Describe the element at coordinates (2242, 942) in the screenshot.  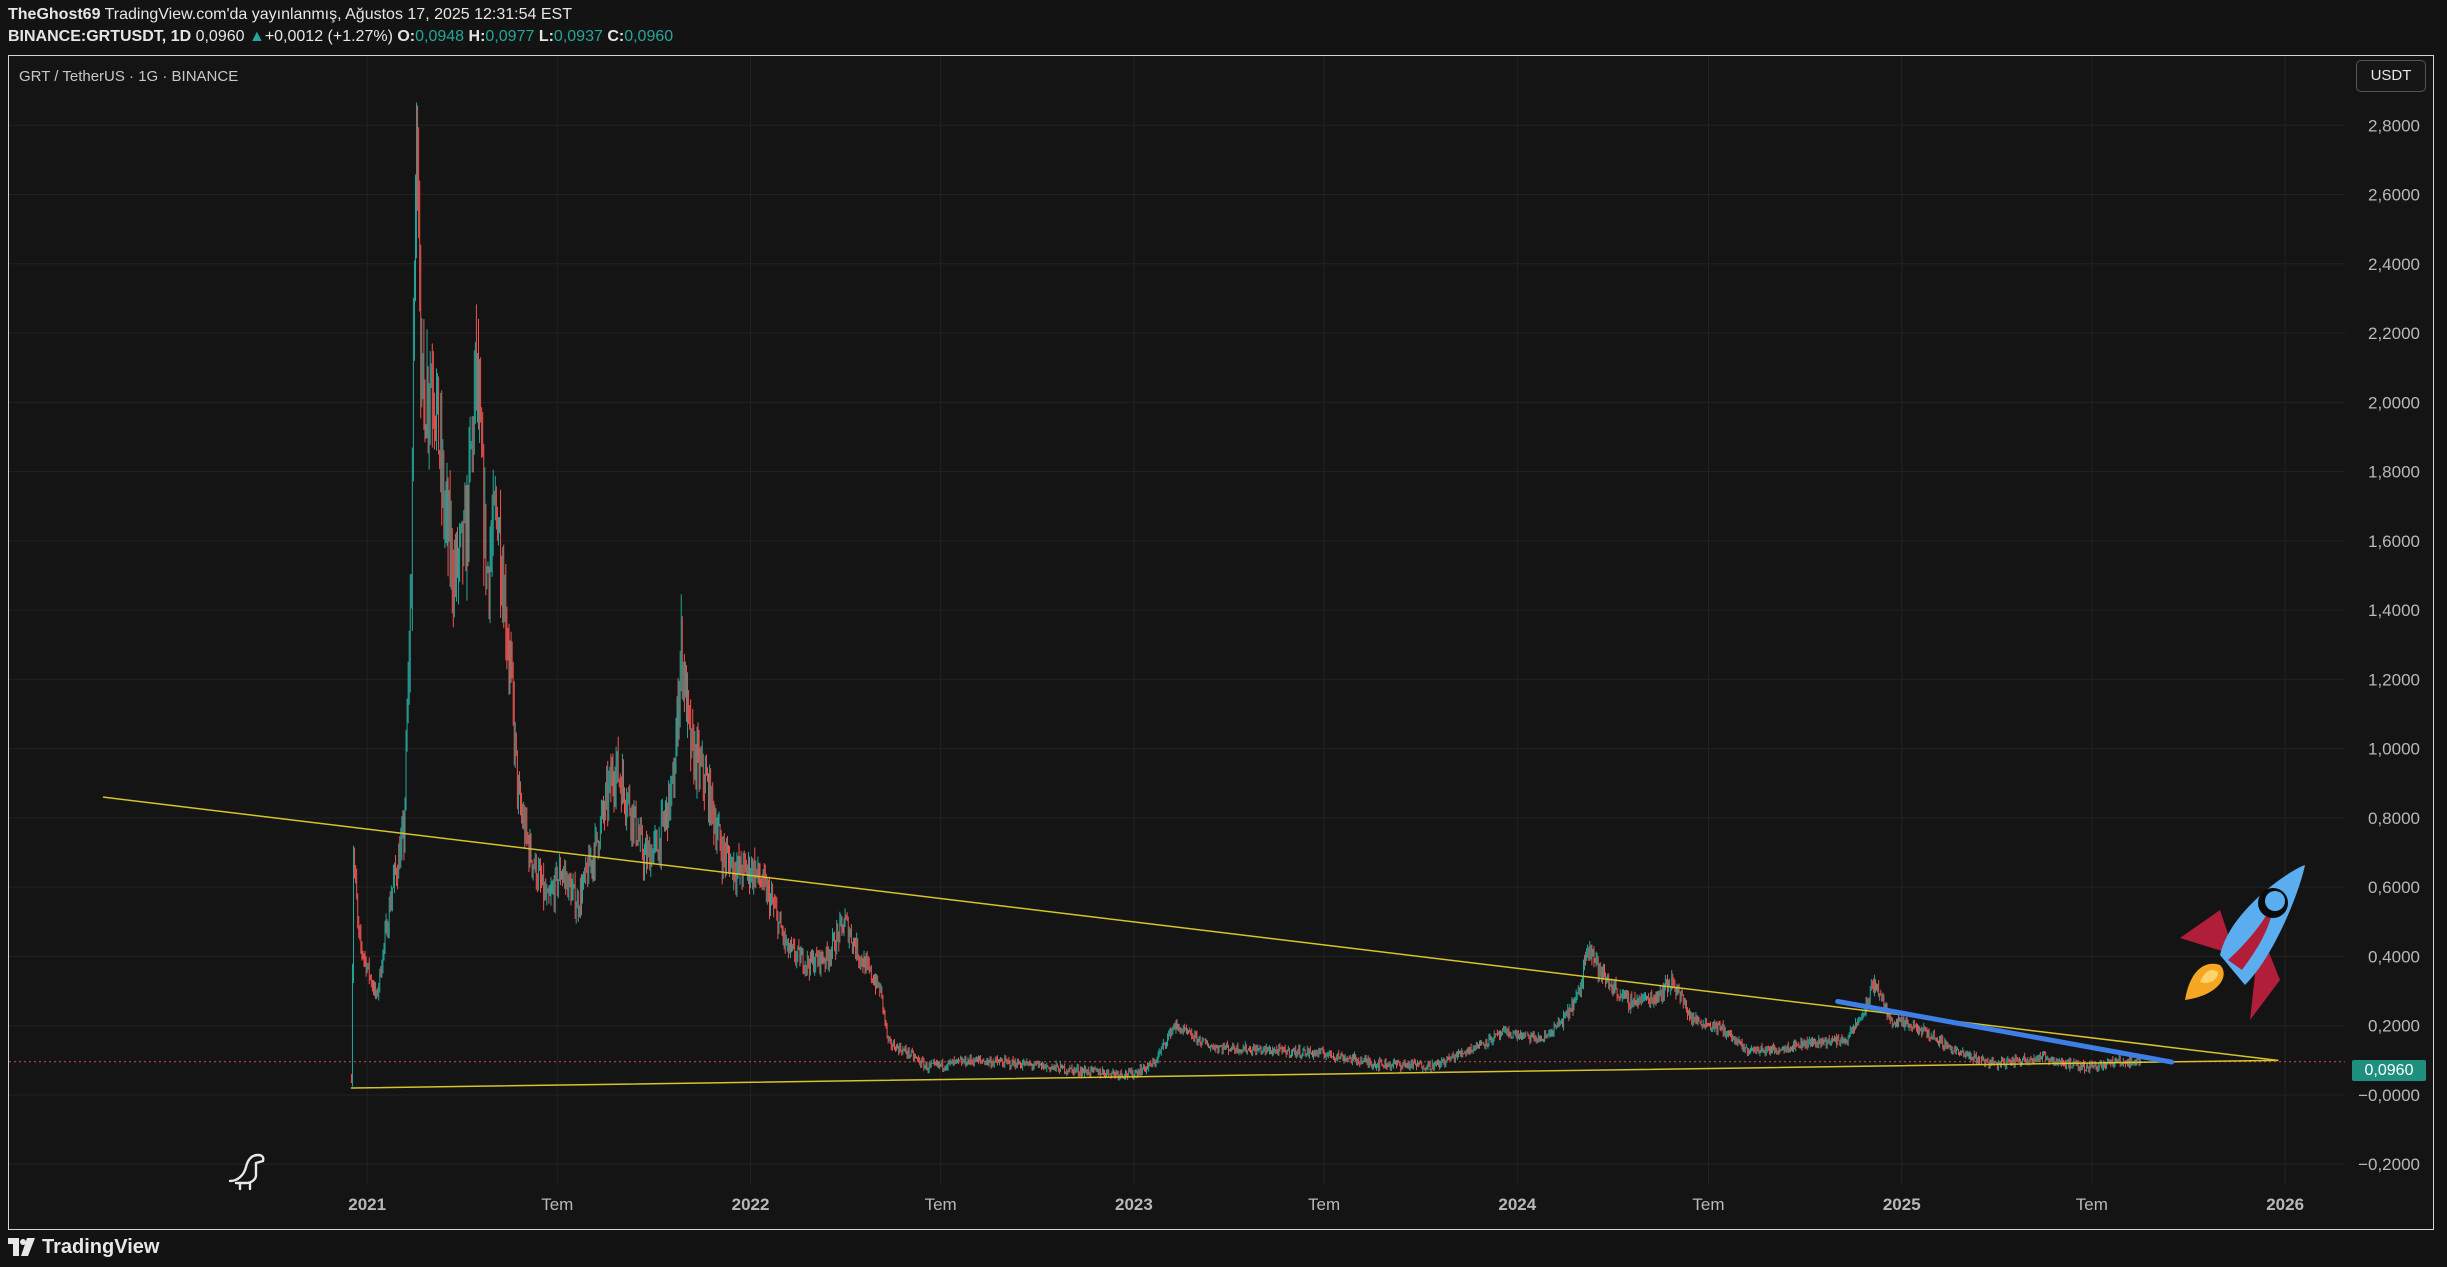
I see `rocket-icon` at that location.